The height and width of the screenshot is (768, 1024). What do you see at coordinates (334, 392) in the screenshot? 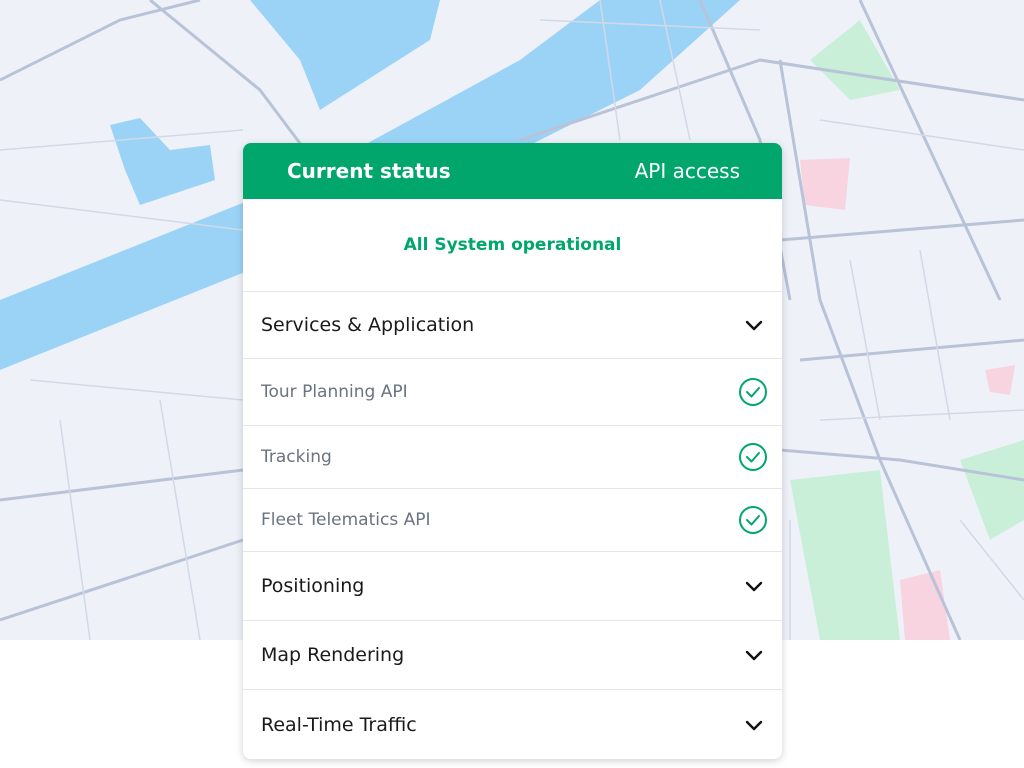
I see `service-label: Tour Planning API` at bounding box center [334, 392].